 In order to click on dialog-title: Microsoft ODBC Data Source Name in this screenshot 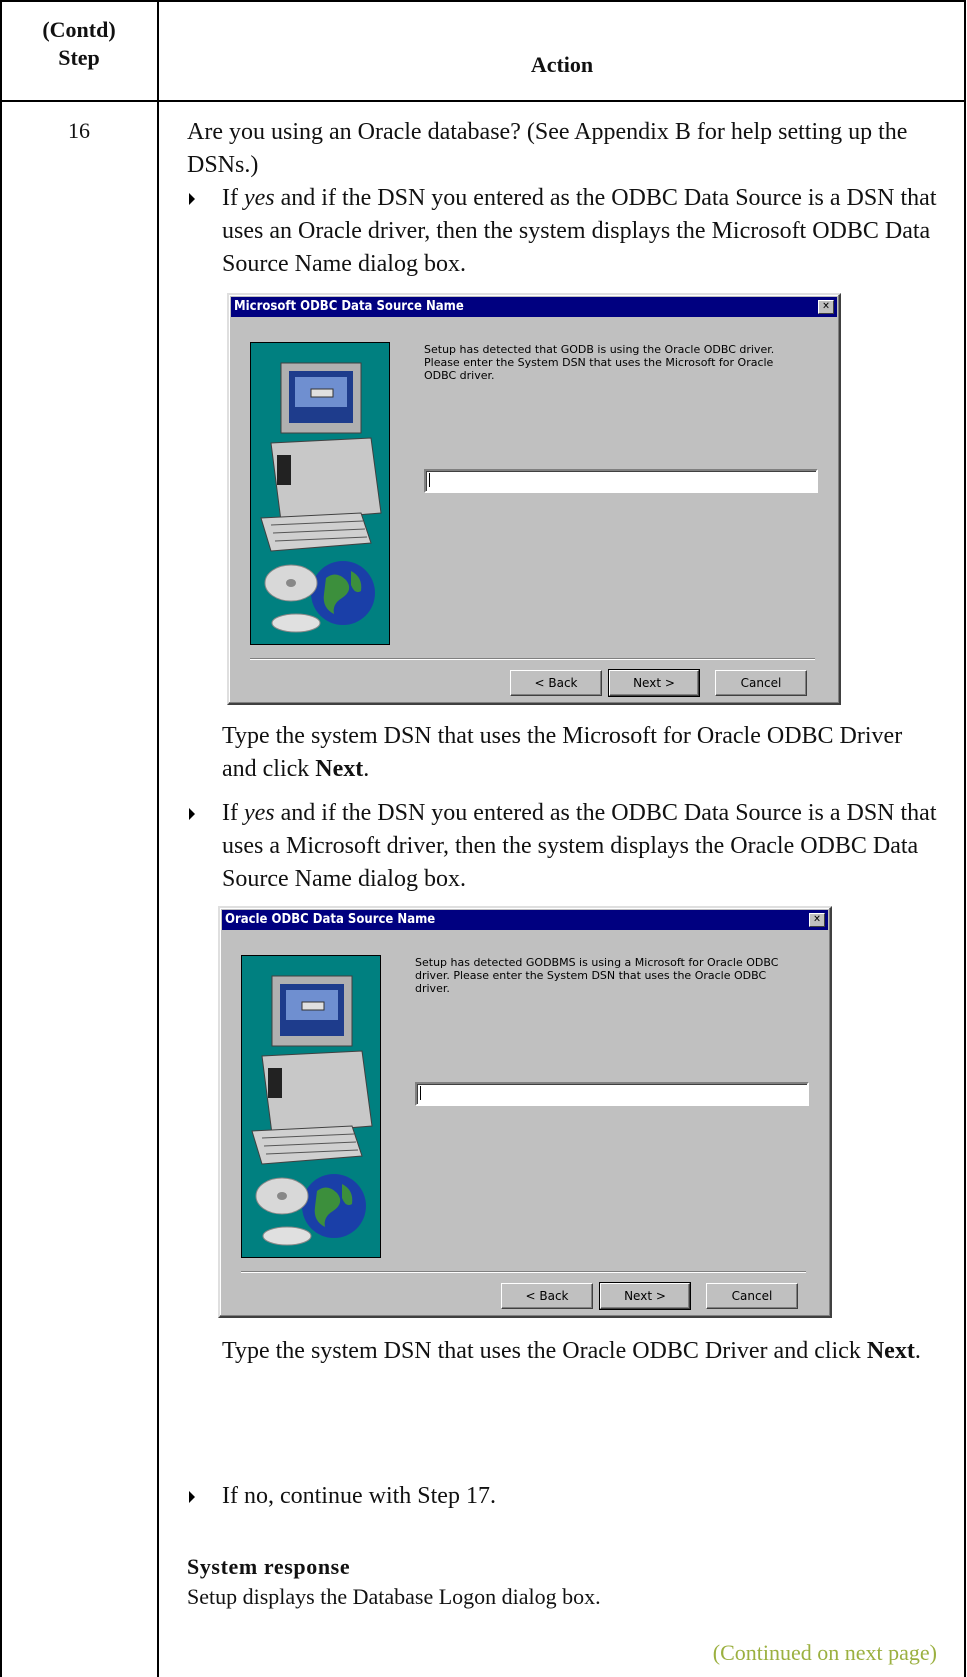, I will do `click(349, 306)`.